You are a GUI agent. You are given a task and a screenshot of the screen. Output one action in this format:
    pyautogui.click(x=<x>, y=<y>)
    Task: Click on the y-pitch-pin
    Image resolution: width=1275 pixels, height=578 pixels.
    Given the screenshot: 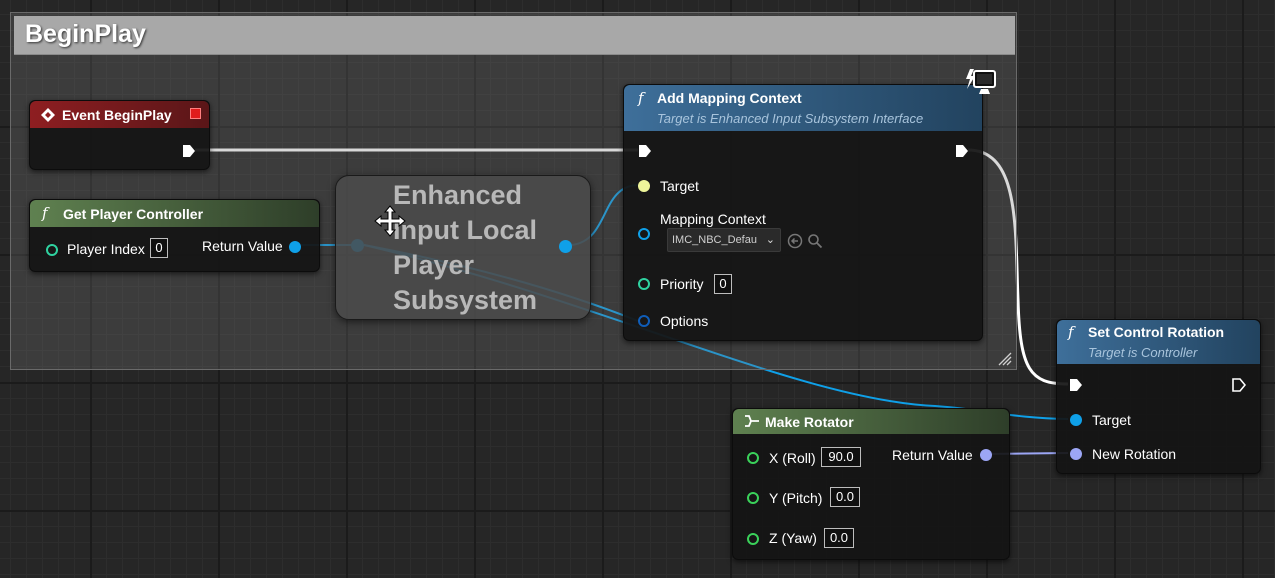 What is the action you would take?
    pyautogui.click(x=753, y=498)
    